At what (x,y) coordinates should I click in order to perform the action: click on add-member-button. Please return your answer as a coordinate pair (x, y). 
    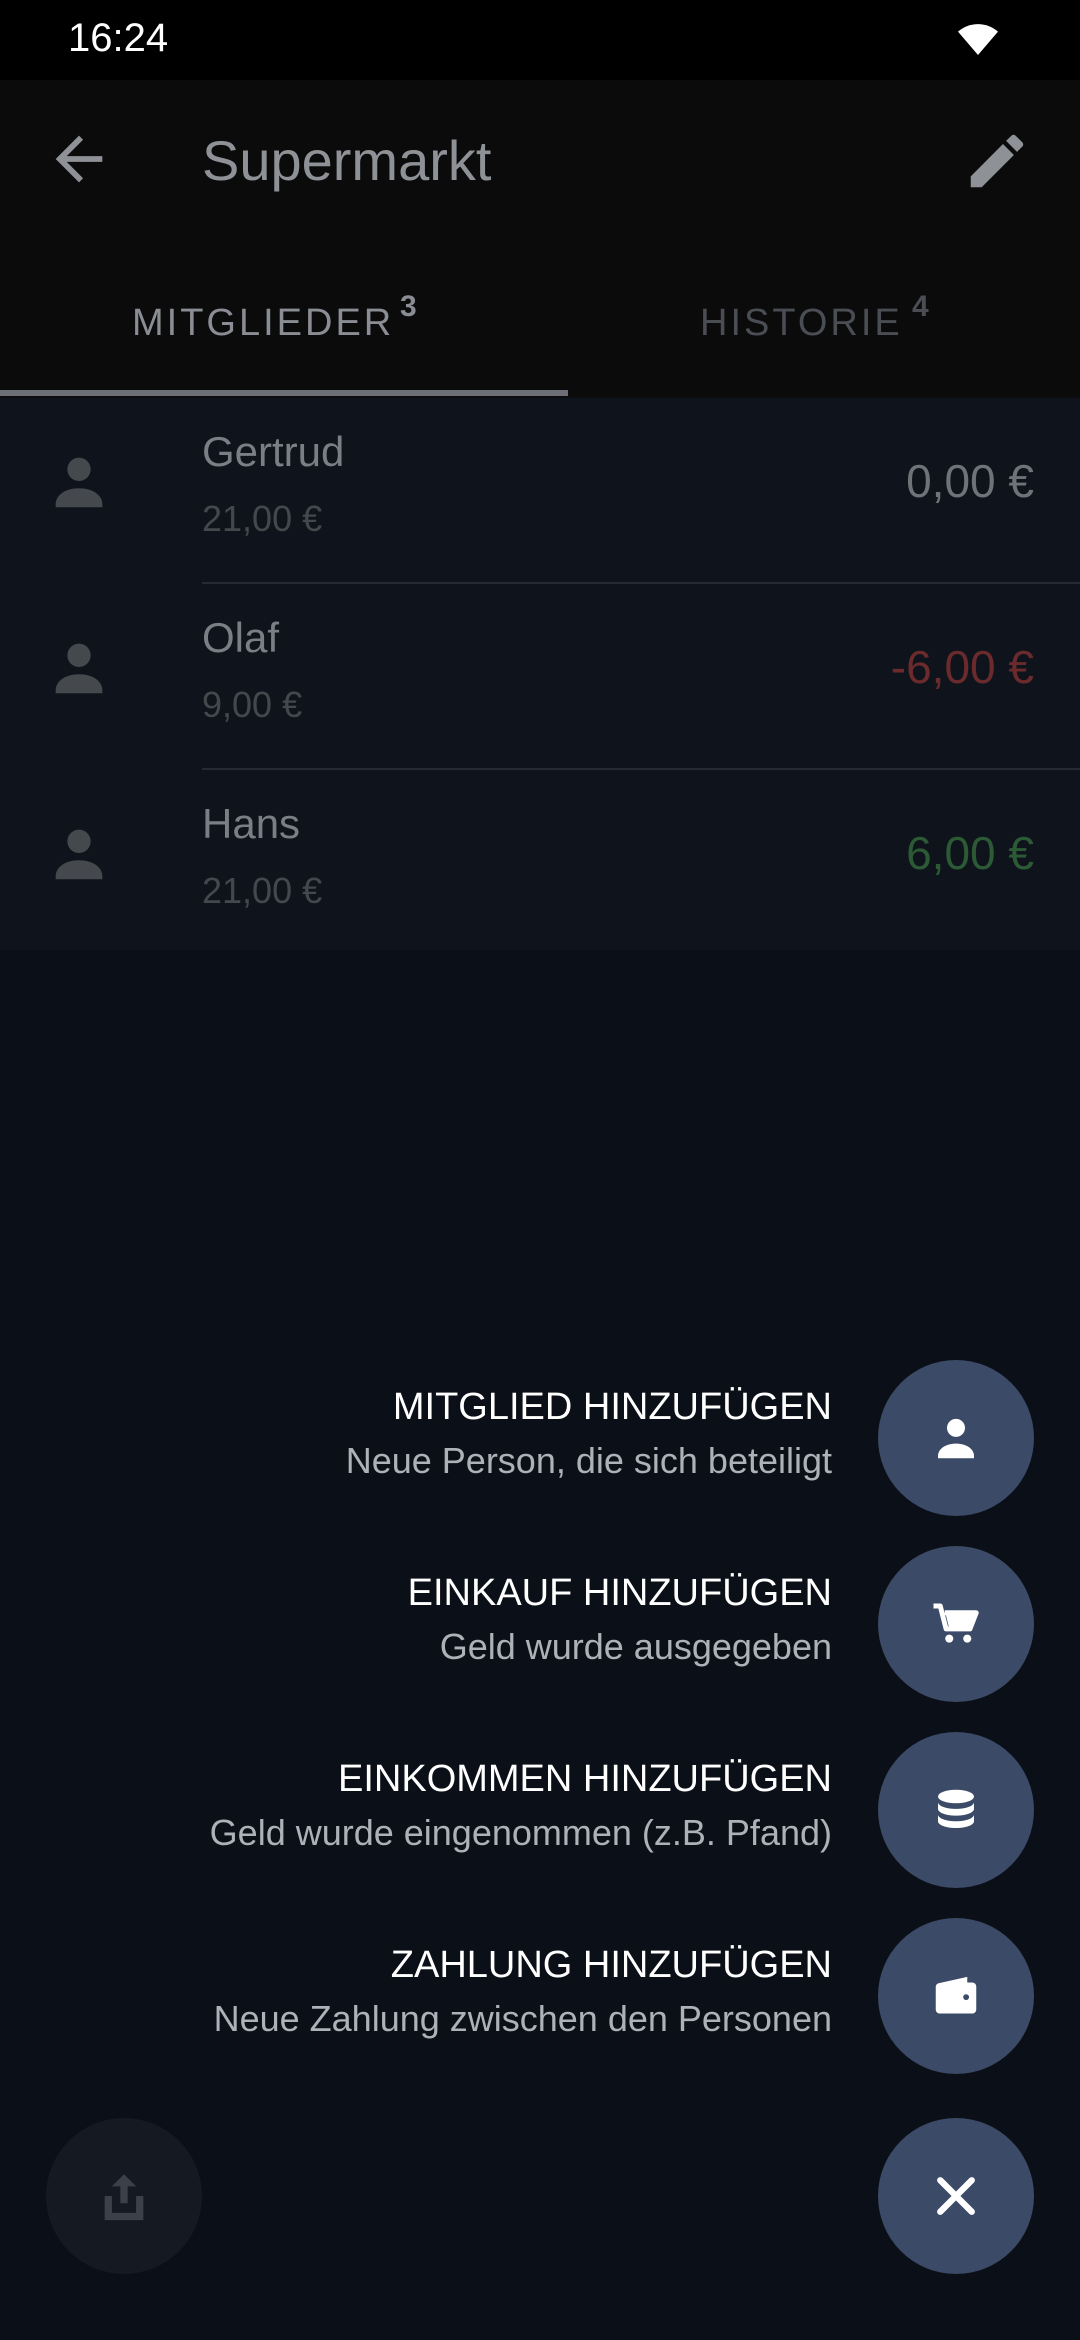
    Looking at the image, I should click on (956, 1438).